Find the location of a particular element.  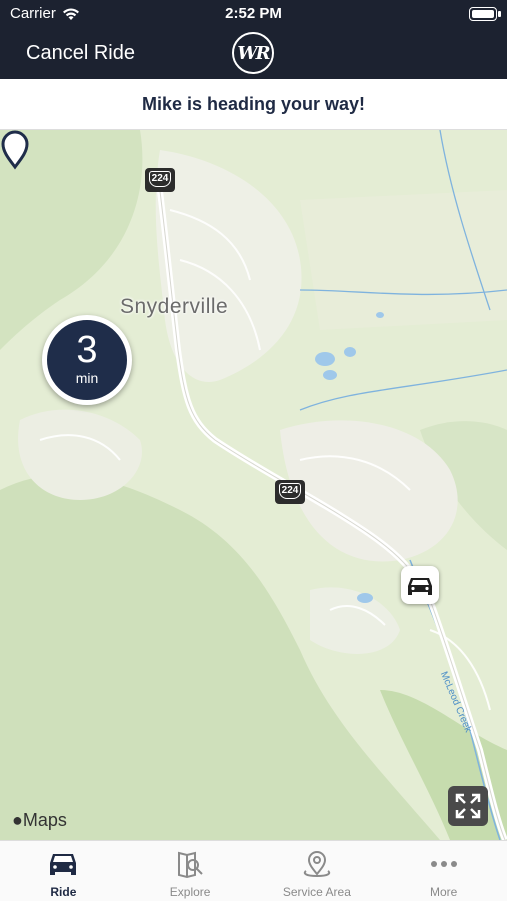

tab-label: Ride is located at coordinates (63, 892).